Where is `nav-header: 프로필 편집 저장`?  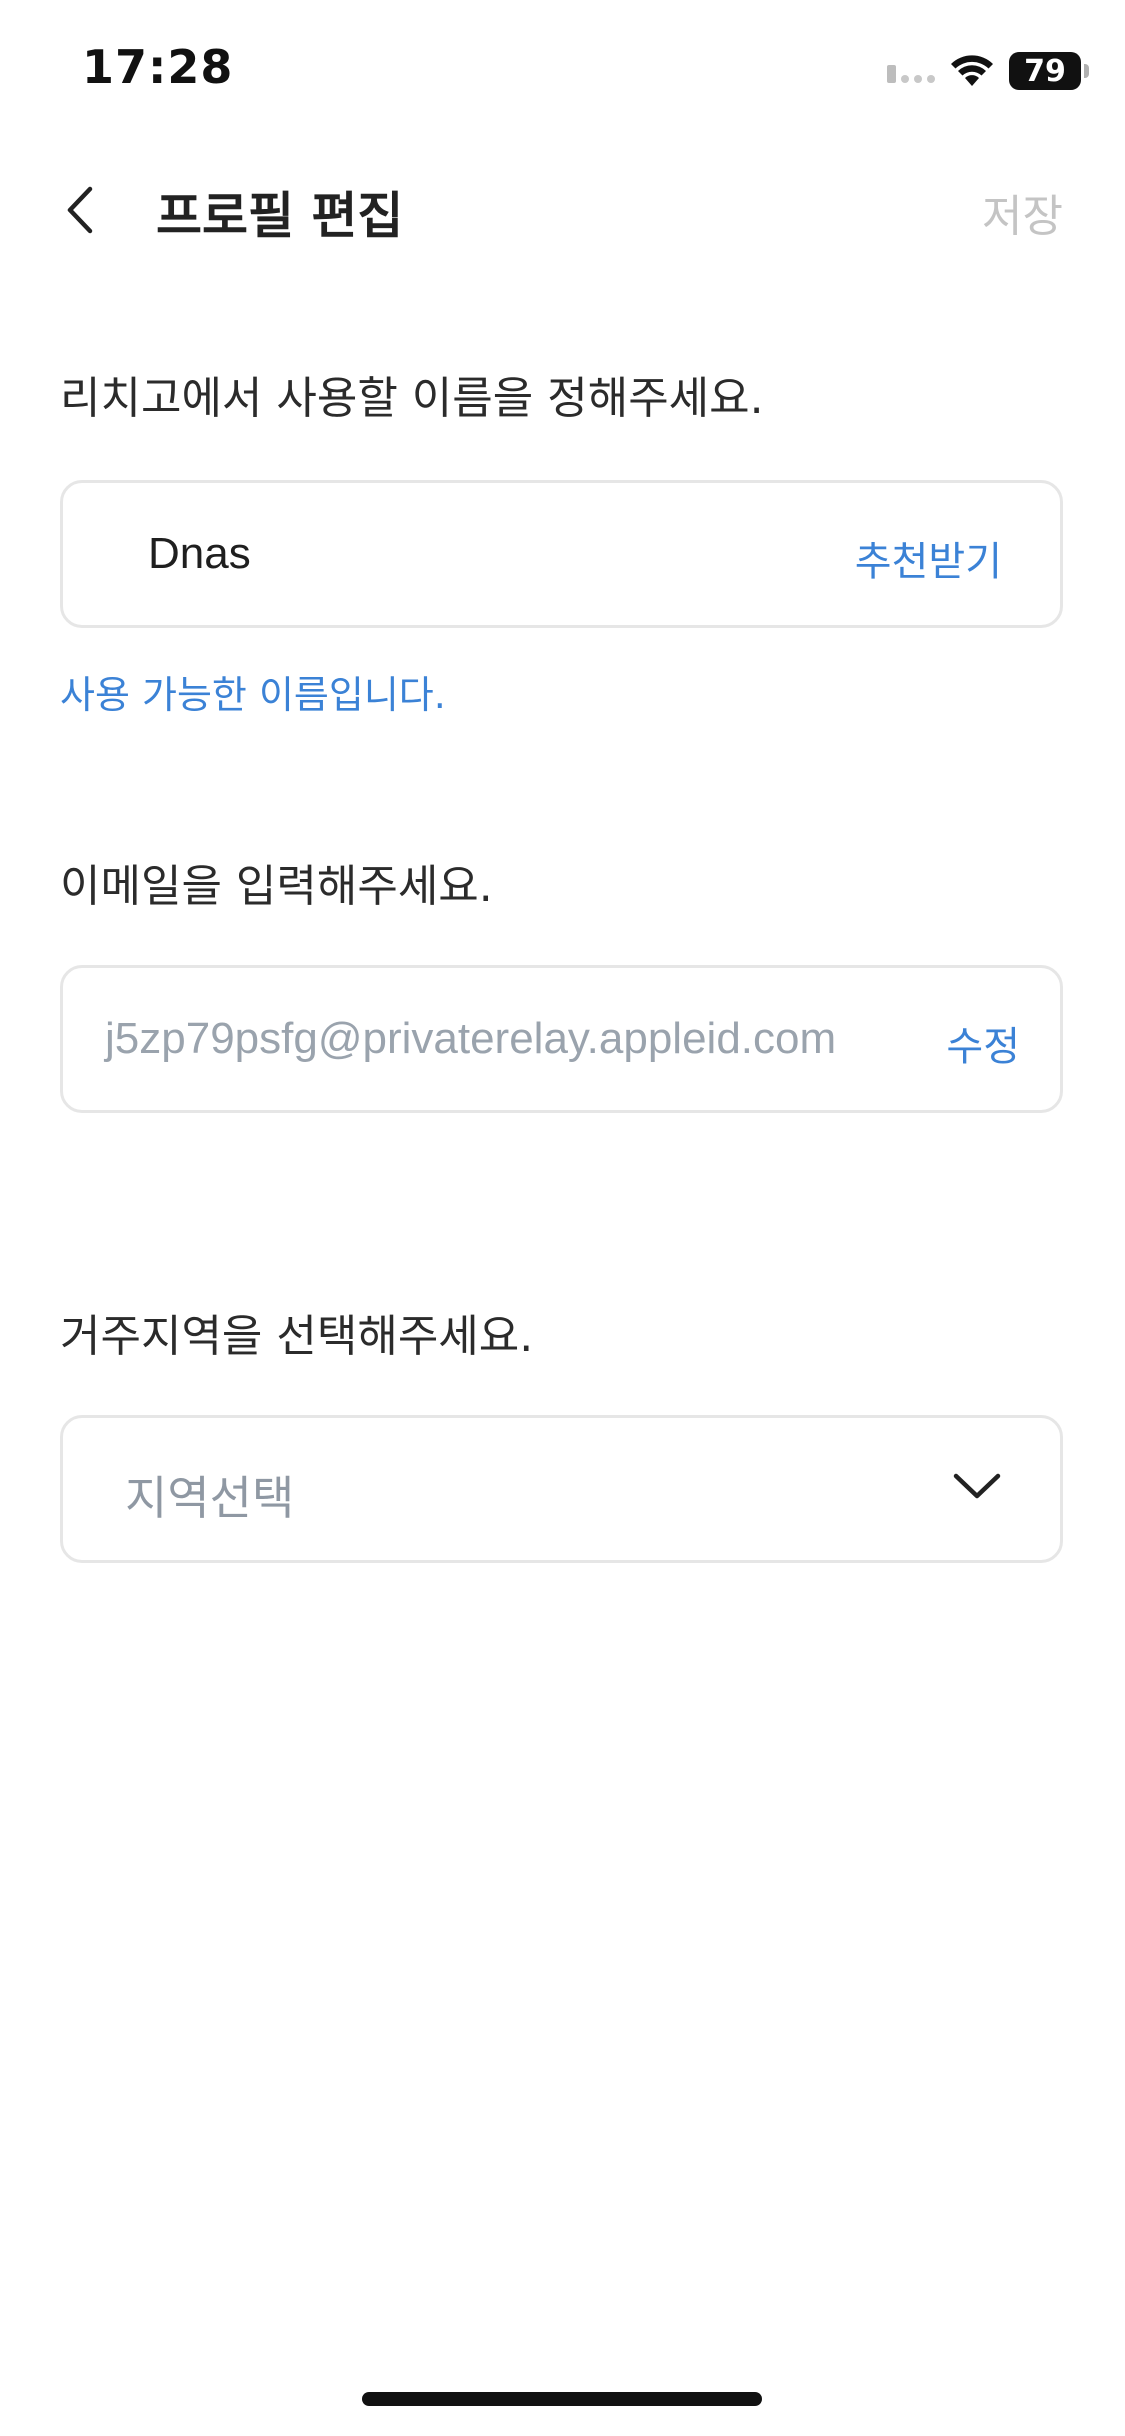 nav-header: 프로필 편집 저장 is located at coordinates (562, 210).